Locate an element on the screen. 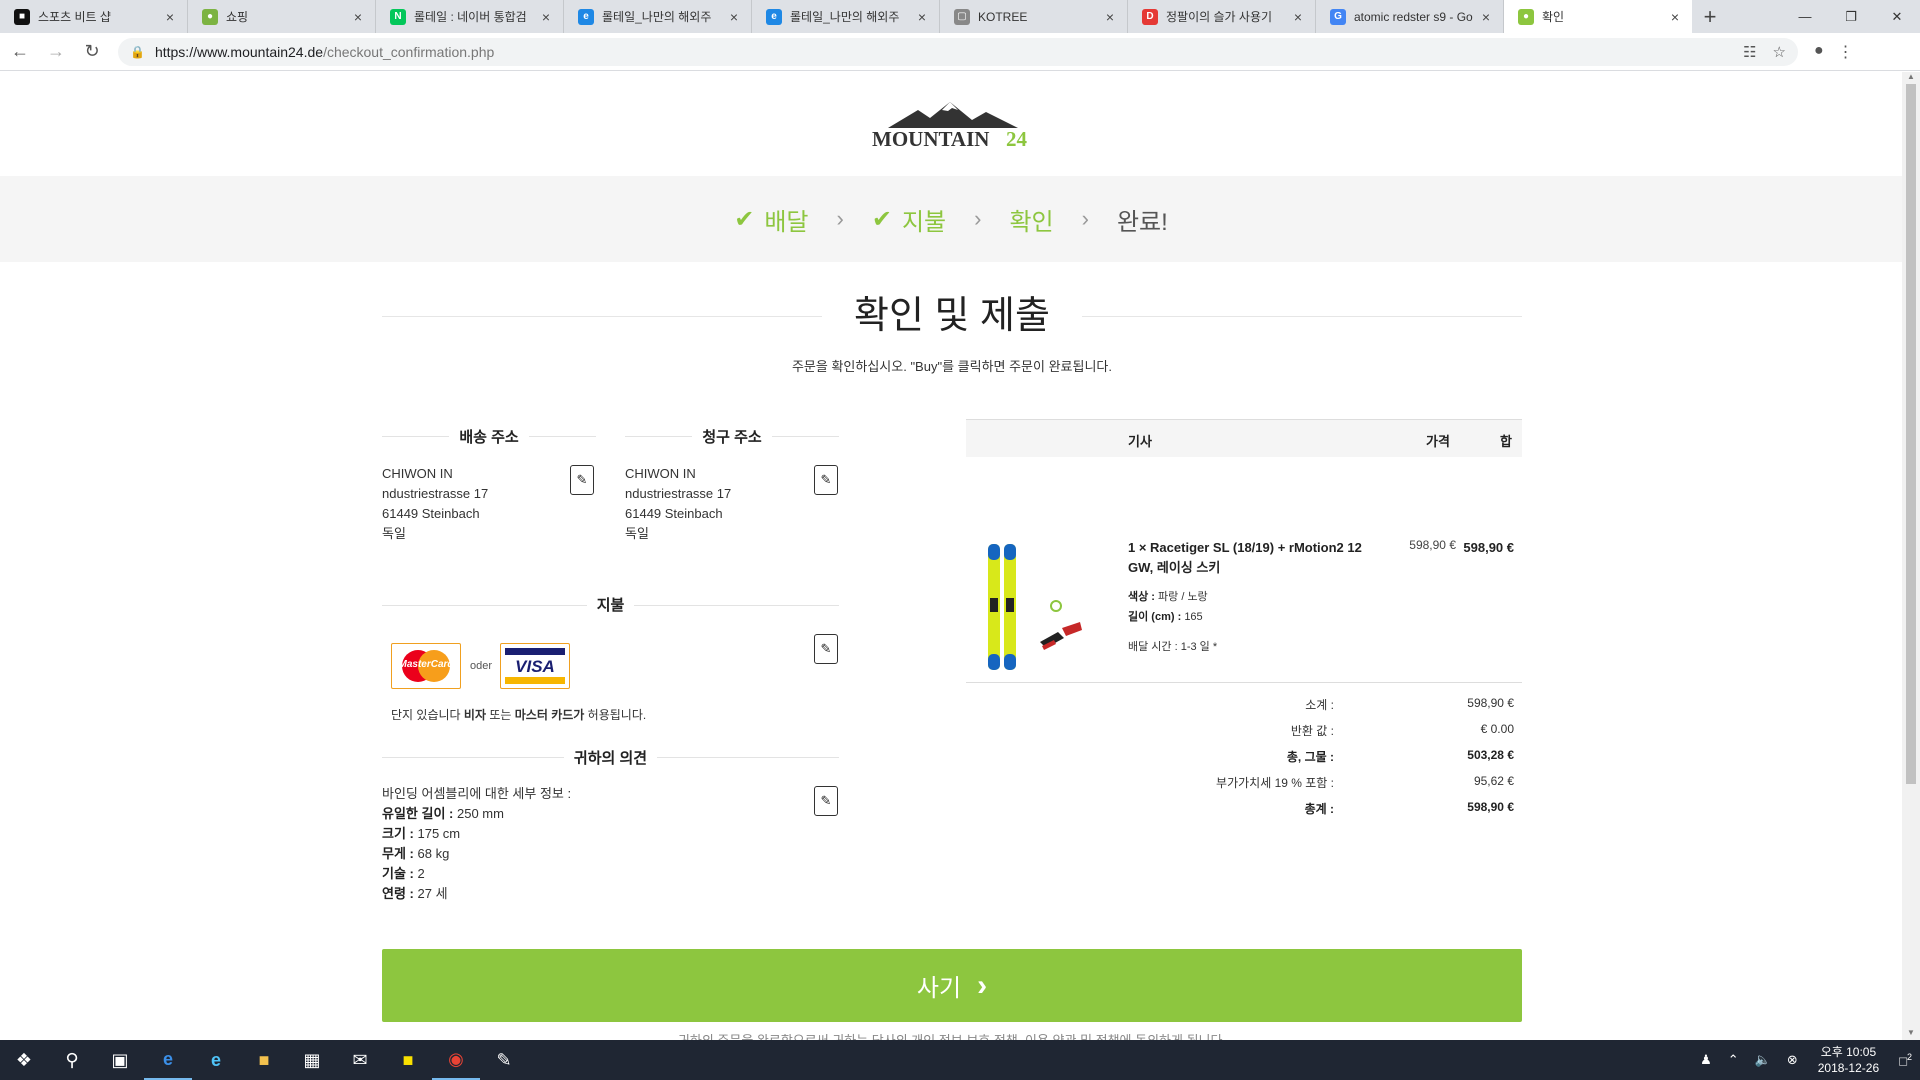 This screenshot has height=1080, width=1920. step-label: 확인 is located at coordinates (1031, 222).